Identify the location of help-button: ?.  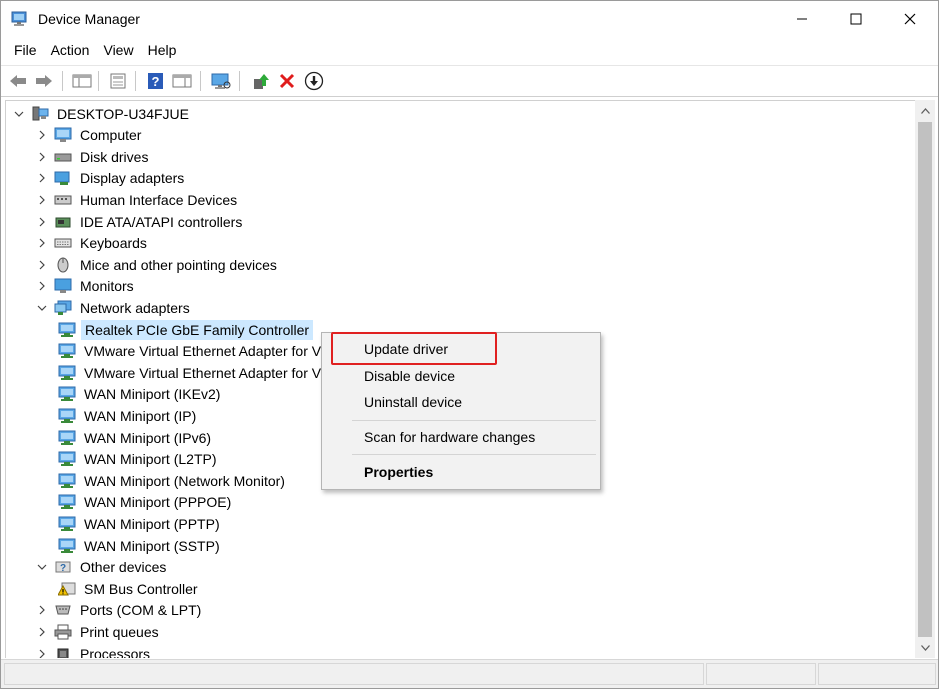
(156, 81).